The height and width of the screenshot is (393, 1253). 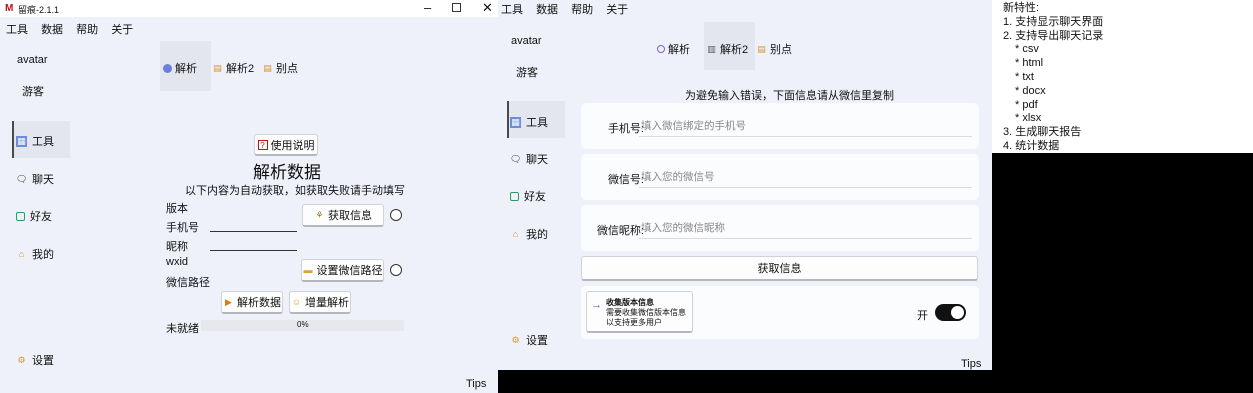 I want to click on sidebar-item-mine: ⌂ 我的, so click(x=35, y=254).